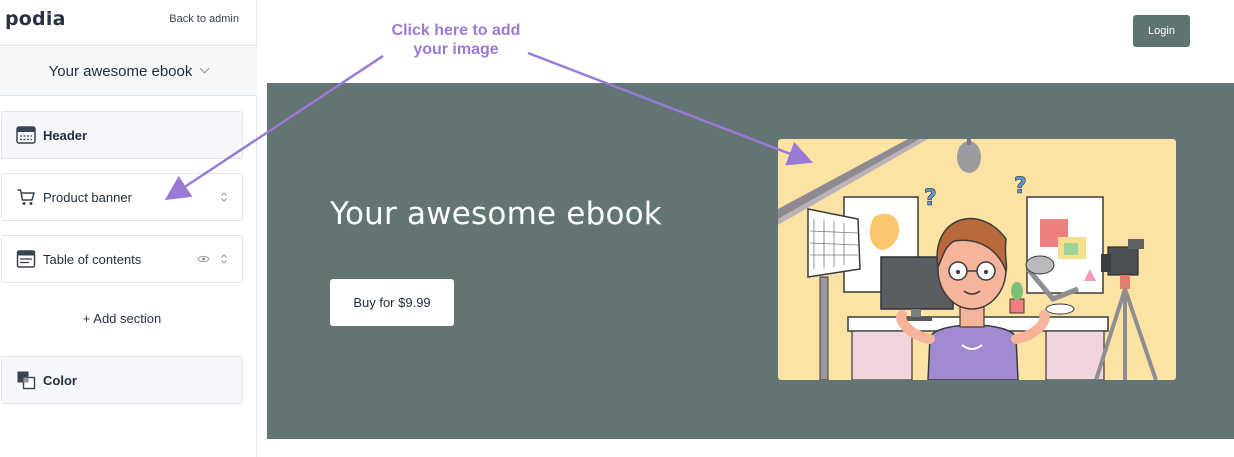  I want to click on page-selector-dropdown: Your awesome ebook, so click(128, 71).